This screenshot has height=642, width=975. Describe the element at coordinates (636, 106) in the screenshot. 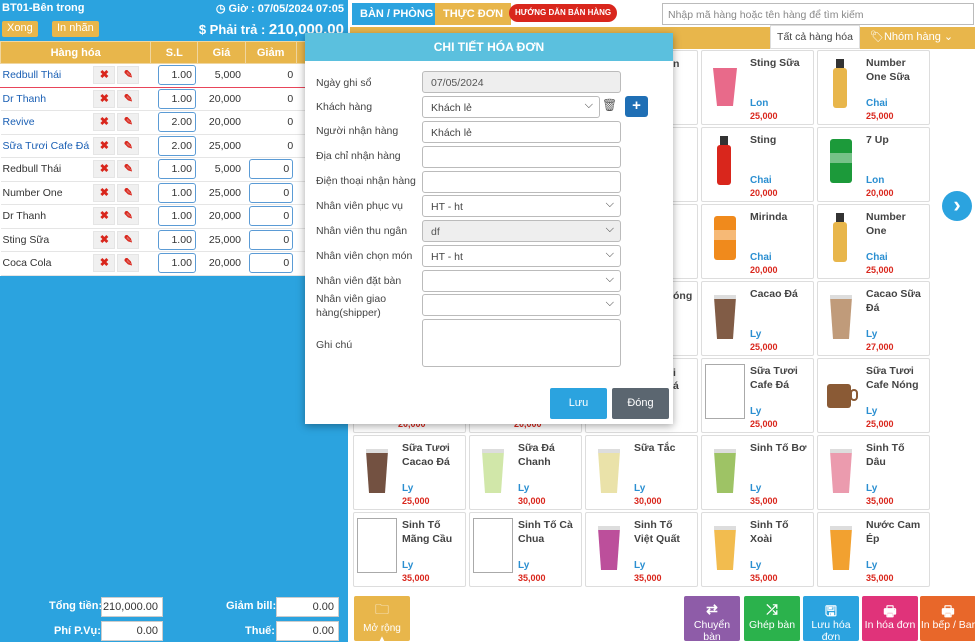

I see `add-customer-button: +` at that location.